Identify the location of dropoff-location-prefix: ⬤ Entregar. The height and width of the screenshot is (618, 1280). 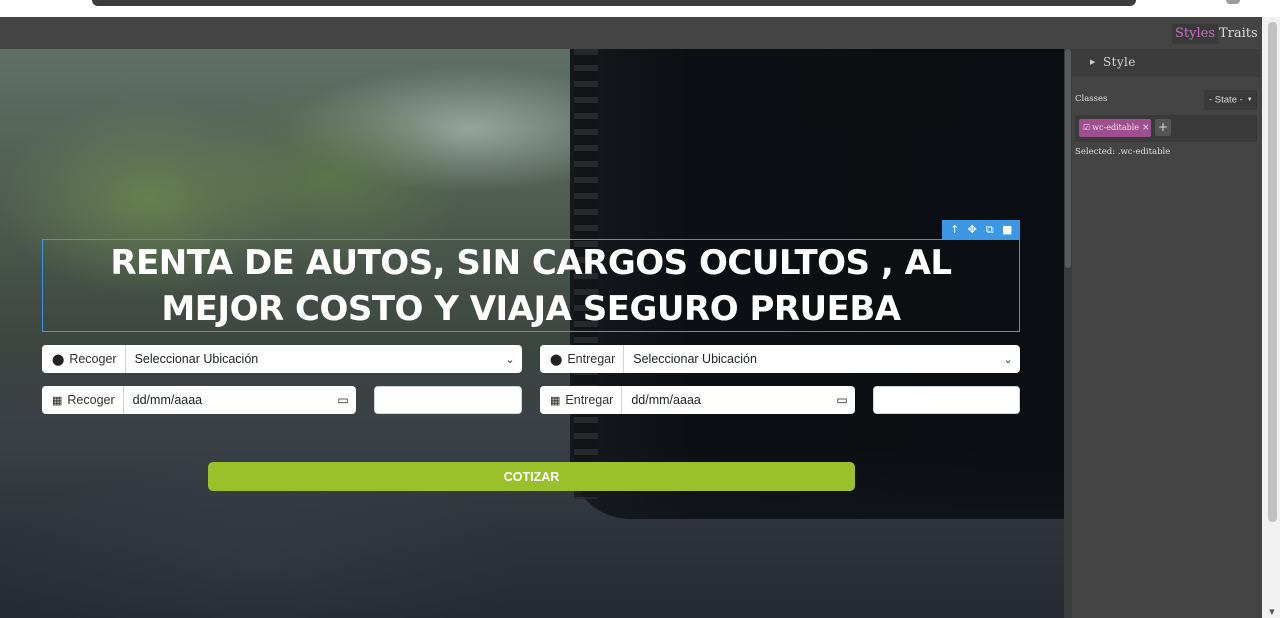
(582, 359).